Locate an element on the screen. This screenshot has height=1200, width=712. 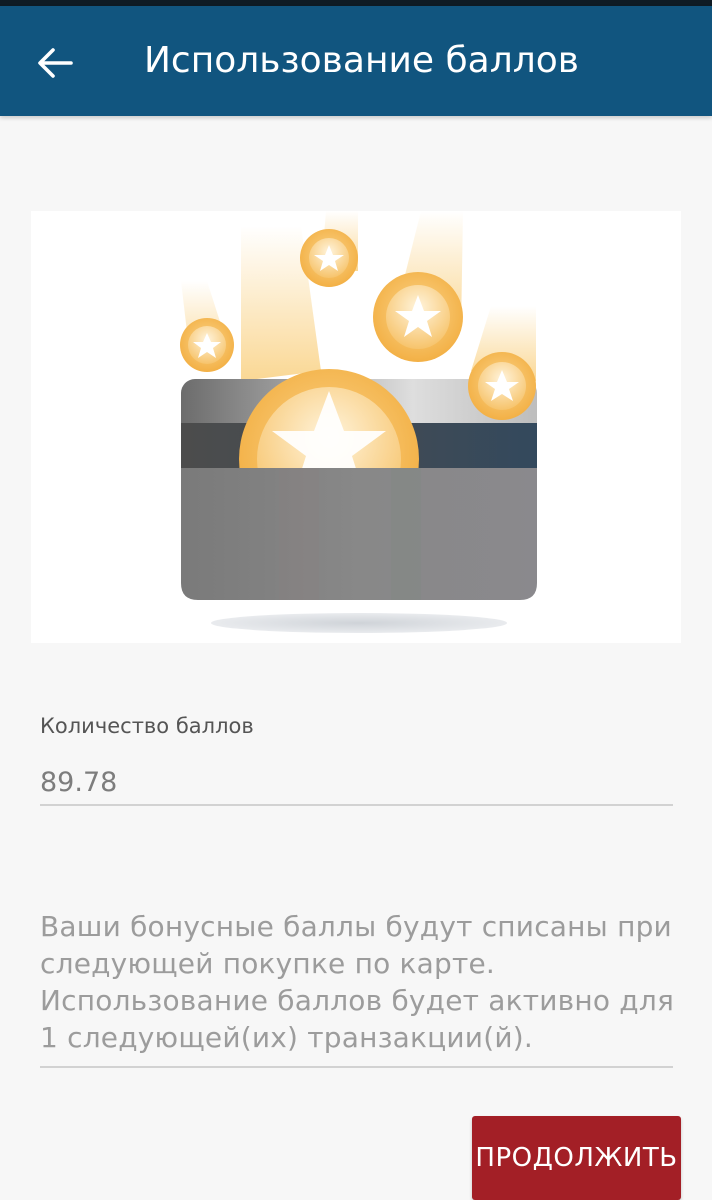
app-bar: Использование баллов is located at coordinates (356, 61).